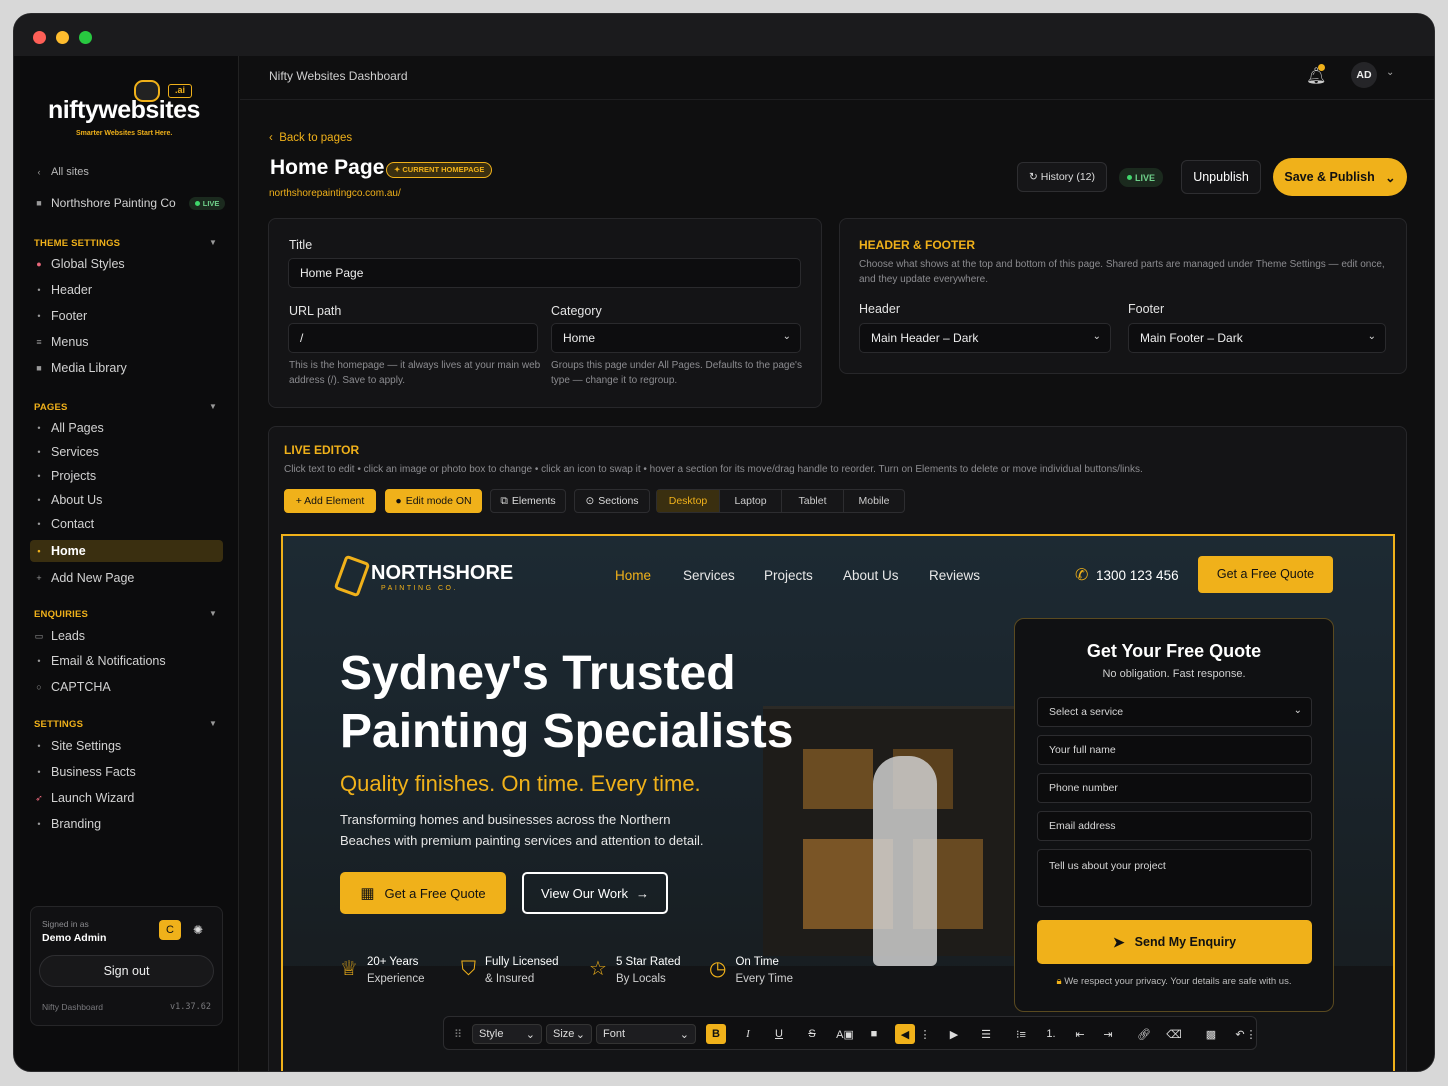  What do you see at coordinates (458, 1034) in the screenshot?
I see `drag-handle-icon: ⠿` at bounding box center [458, 1034].